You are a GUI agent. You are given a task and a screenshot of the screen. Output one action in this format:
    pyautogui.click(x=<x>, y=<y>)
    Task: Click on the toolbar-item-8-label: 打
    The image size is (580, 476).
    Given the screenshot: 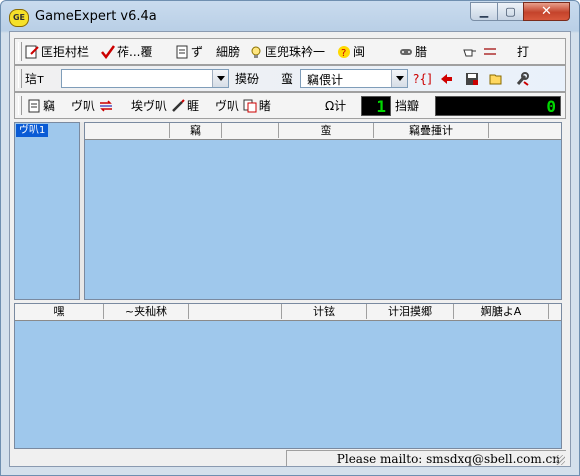 What is the action you would take?
    pyautogui.click(x=523, y=52)
    